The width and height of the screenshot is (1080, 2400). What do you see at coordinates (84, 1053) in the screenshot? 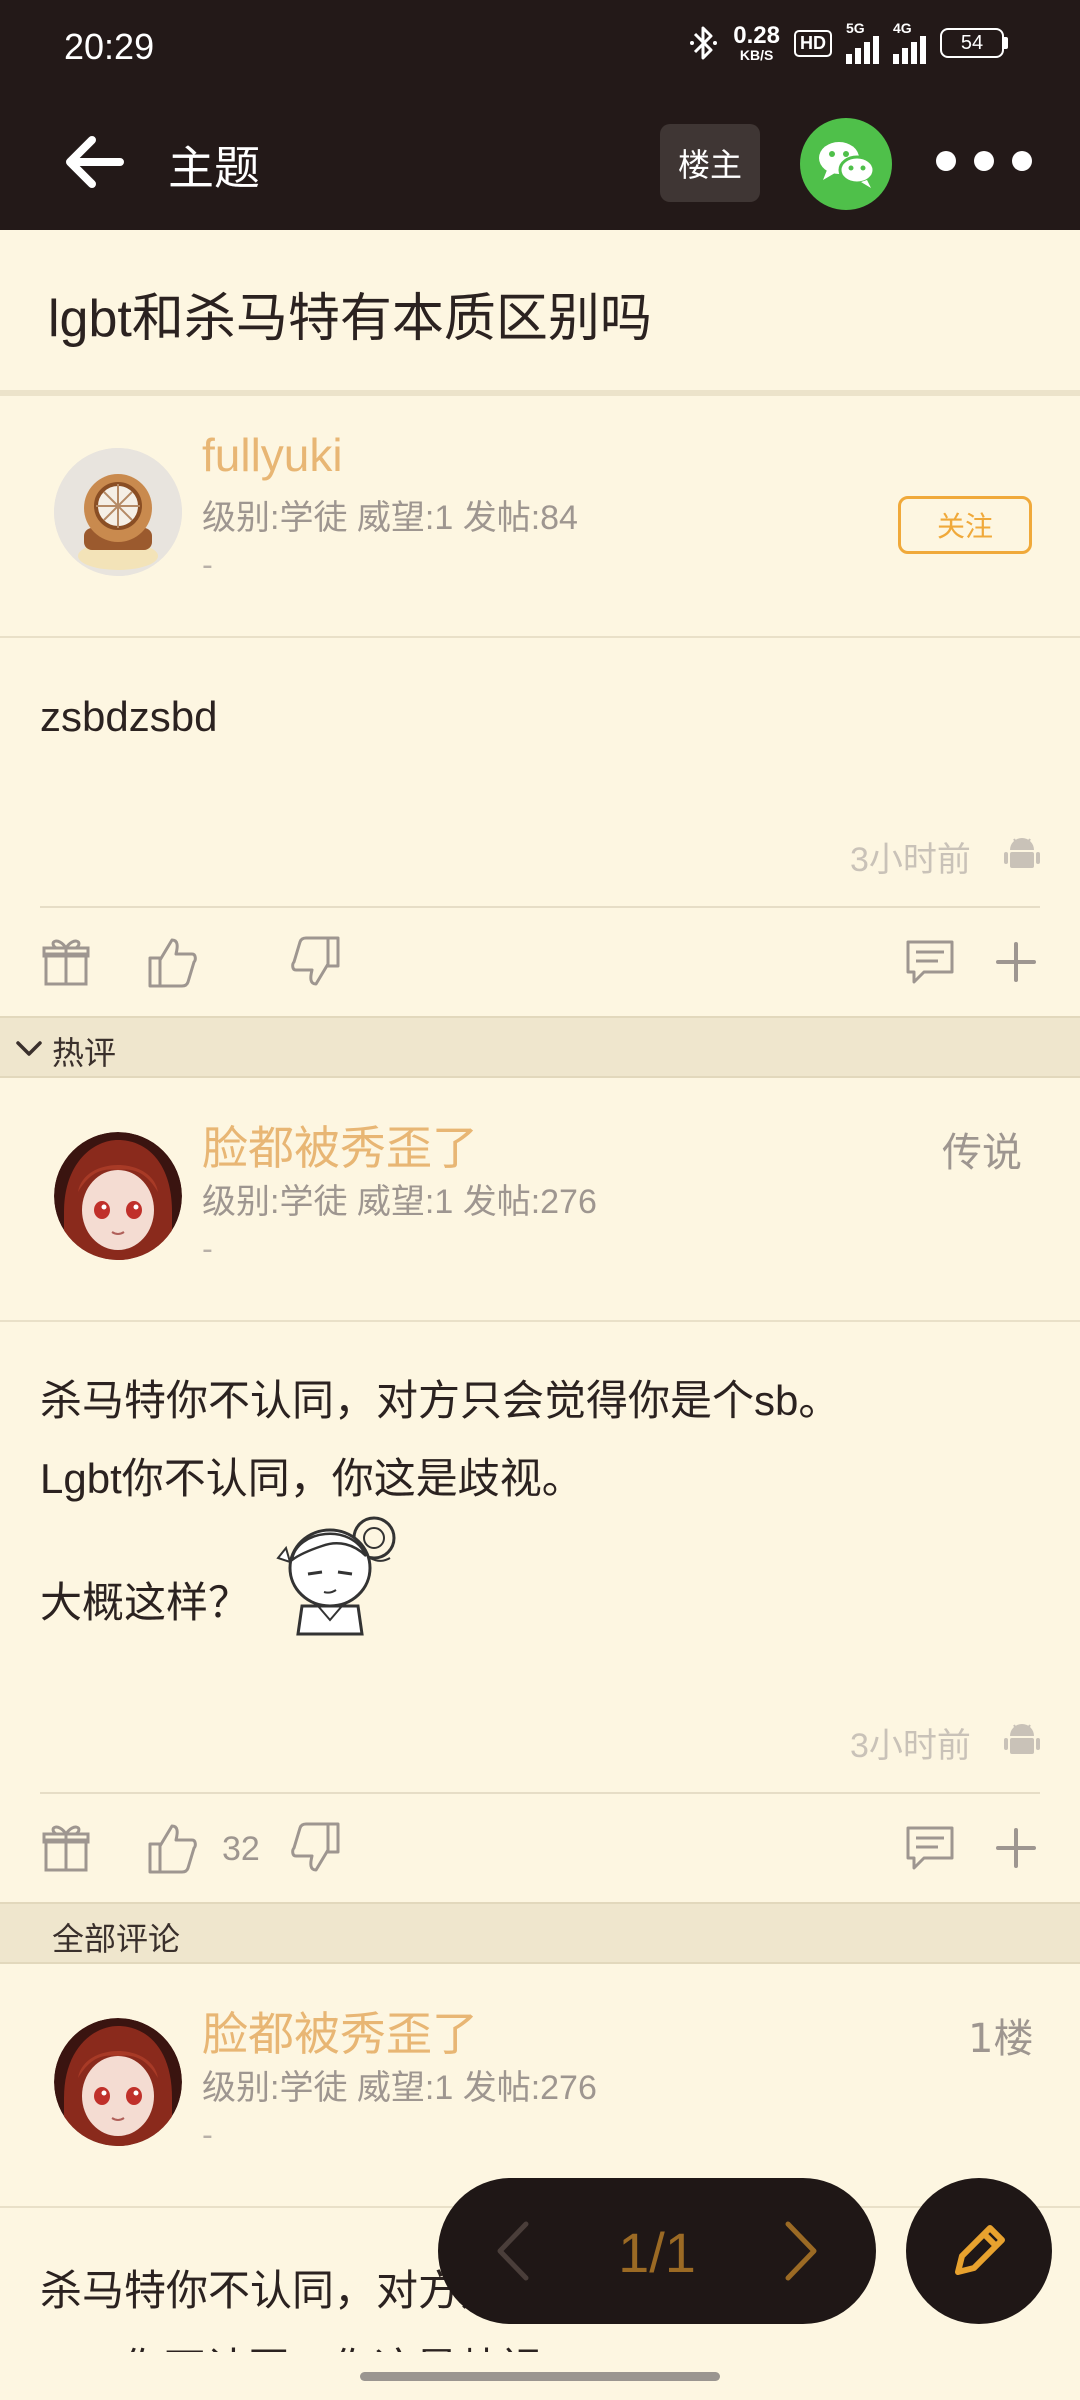
I see `hot-comments-label: 热评` at bounding box center [84, 1053].